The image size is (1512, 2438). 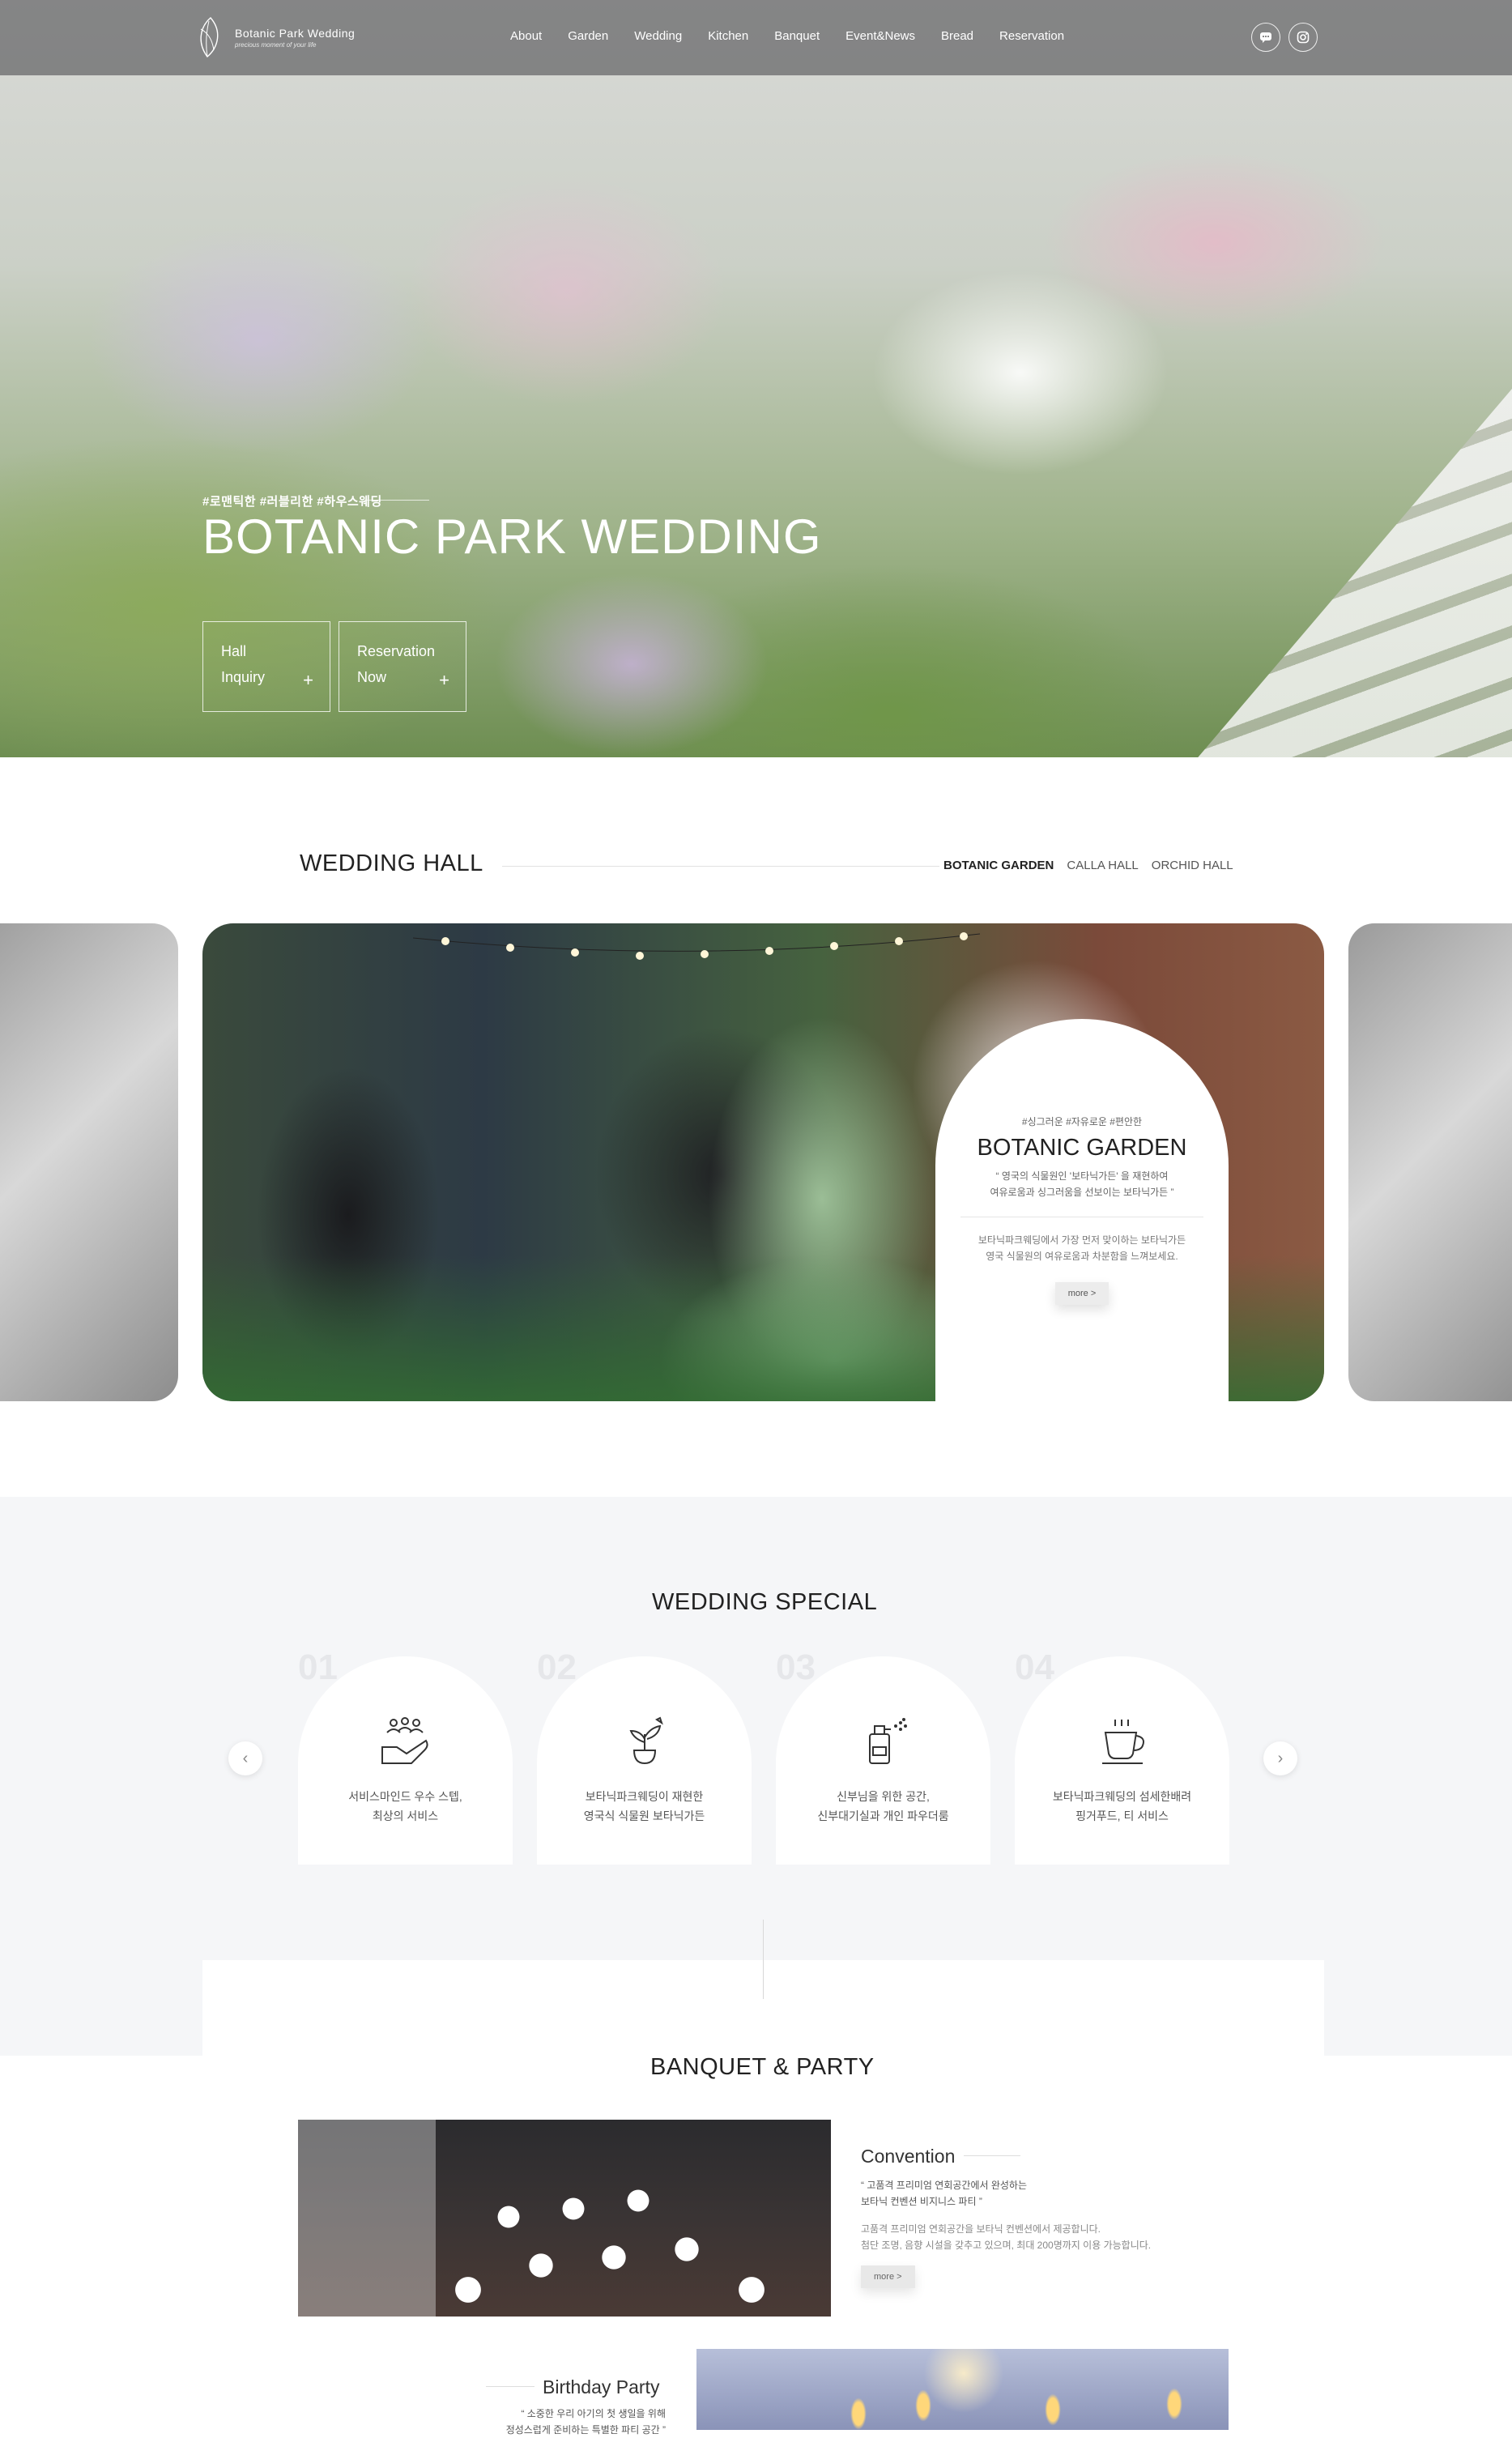 What do you see at coordinates (1082, 1293) in the screenshot?
I see `hall-more-button: more >` at bounding box center [1082, 1293].